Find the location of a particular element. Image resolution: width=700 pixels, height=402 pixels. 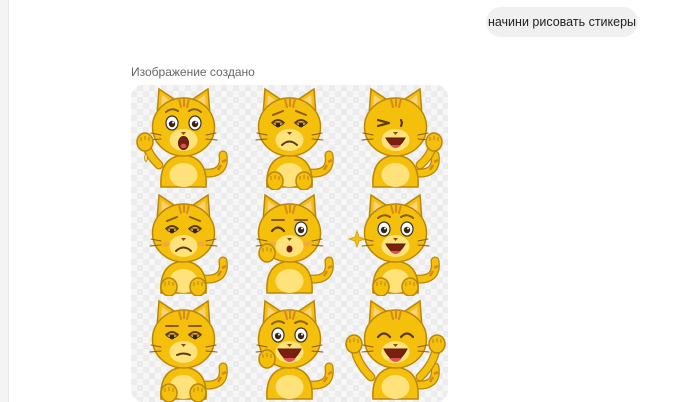

cat-sticker-sad-frown is located at coordinates (289, 137).